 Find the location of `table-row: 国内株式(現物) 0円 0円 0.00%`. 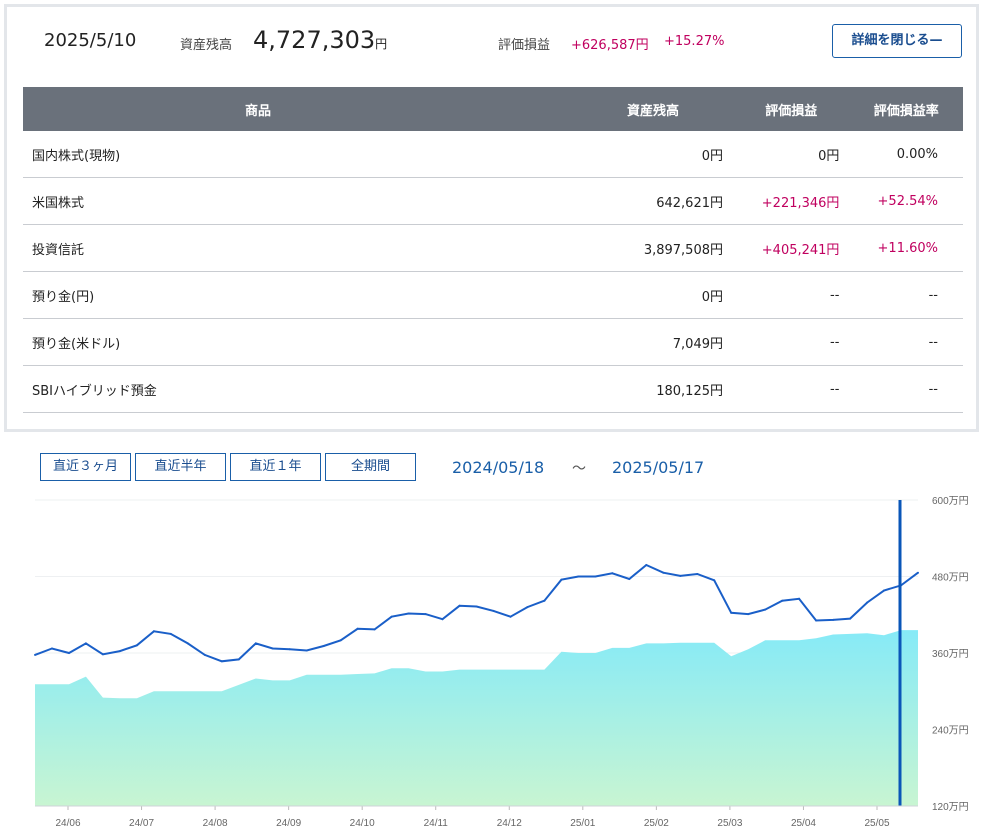

table-row: 国内株式(現物) 0円 0円 0.00% is located at coordinates (493, 154).